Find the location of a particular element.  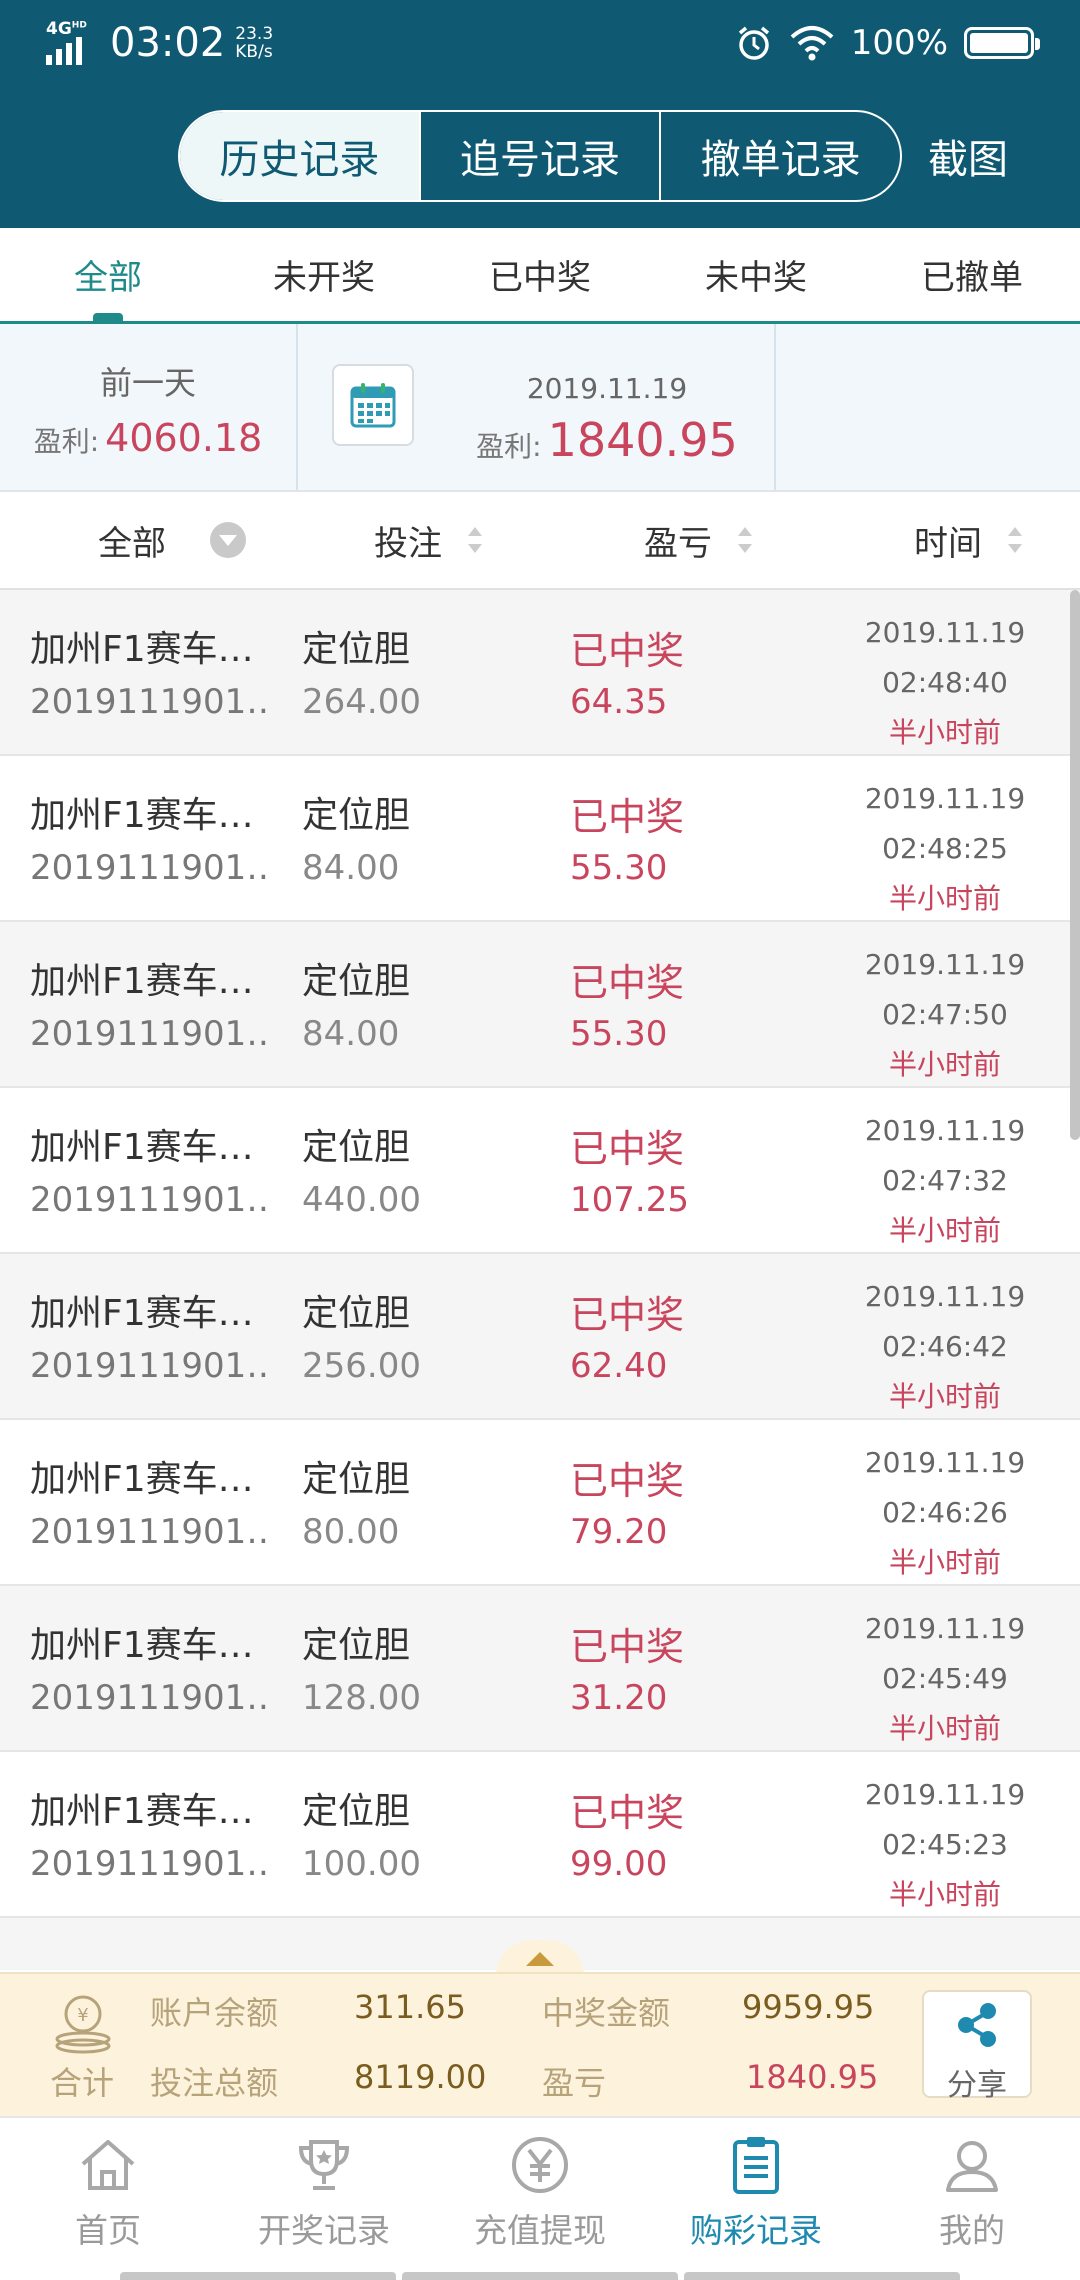

column-profit-loss-label: 盈亏 is located at coordinates (678, 543).